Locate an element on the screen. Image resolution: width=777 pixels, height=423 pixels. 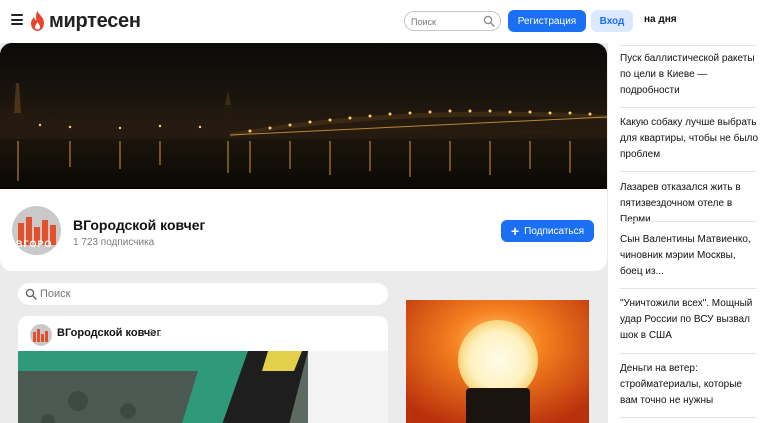
post-author-name: ВГородской ковчег is located at coordinates (109, 333).